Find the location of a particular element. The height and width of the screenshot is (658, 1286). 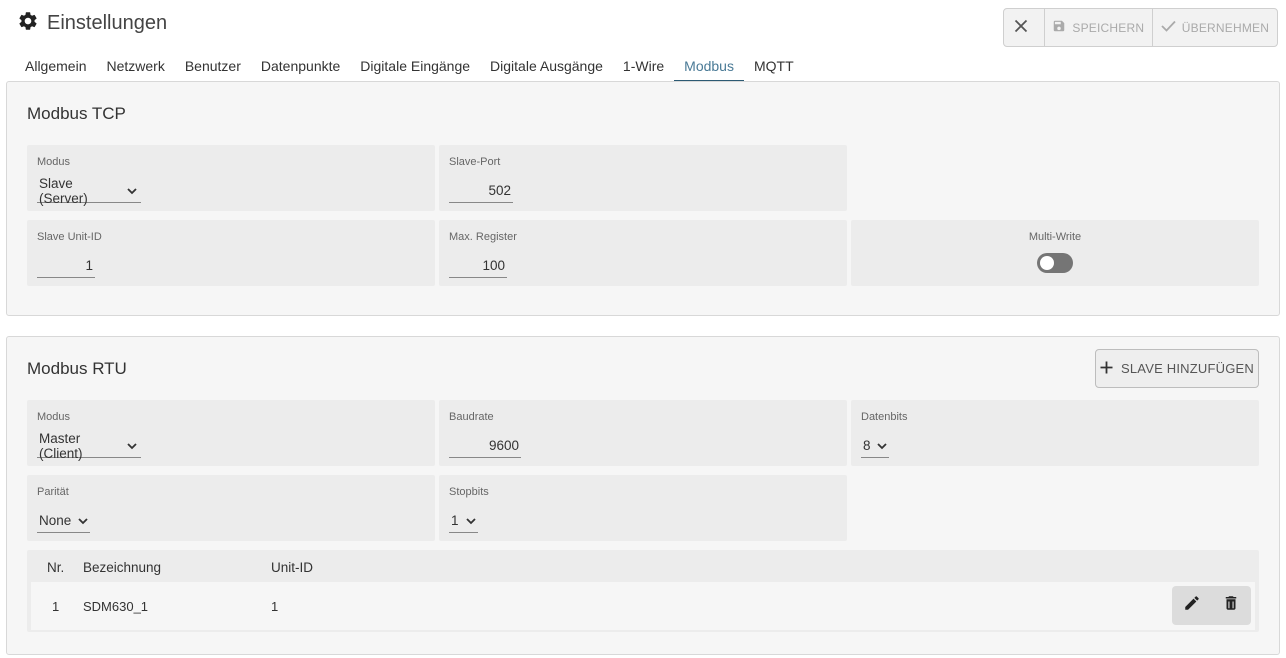

tcp-slave-port-label: Slave-Port is located at coordinates (475, 162).